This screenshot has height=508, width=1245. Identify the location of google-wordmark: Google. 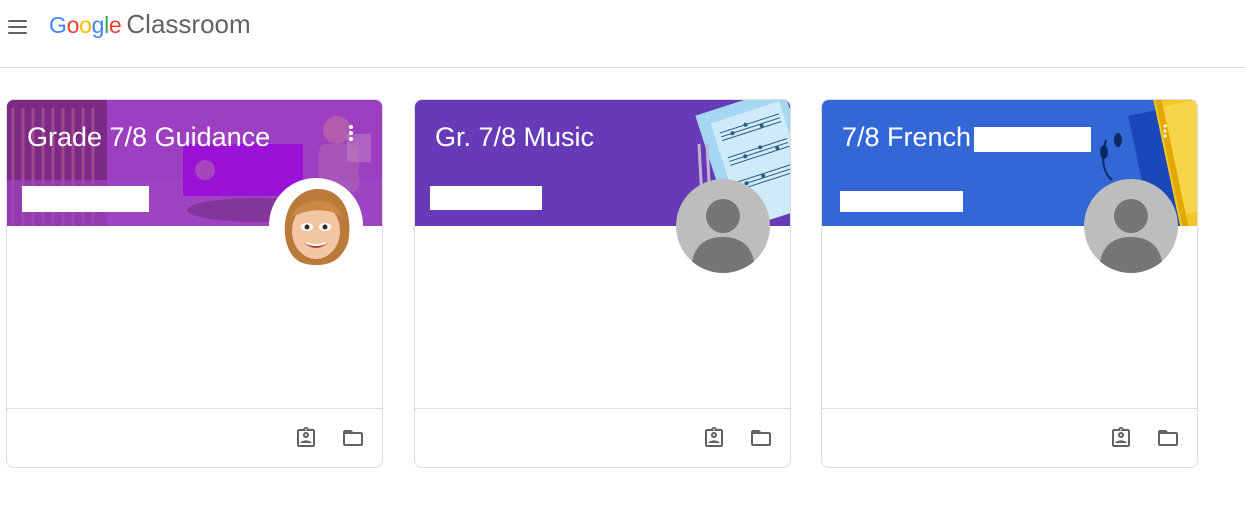
(85, 25).